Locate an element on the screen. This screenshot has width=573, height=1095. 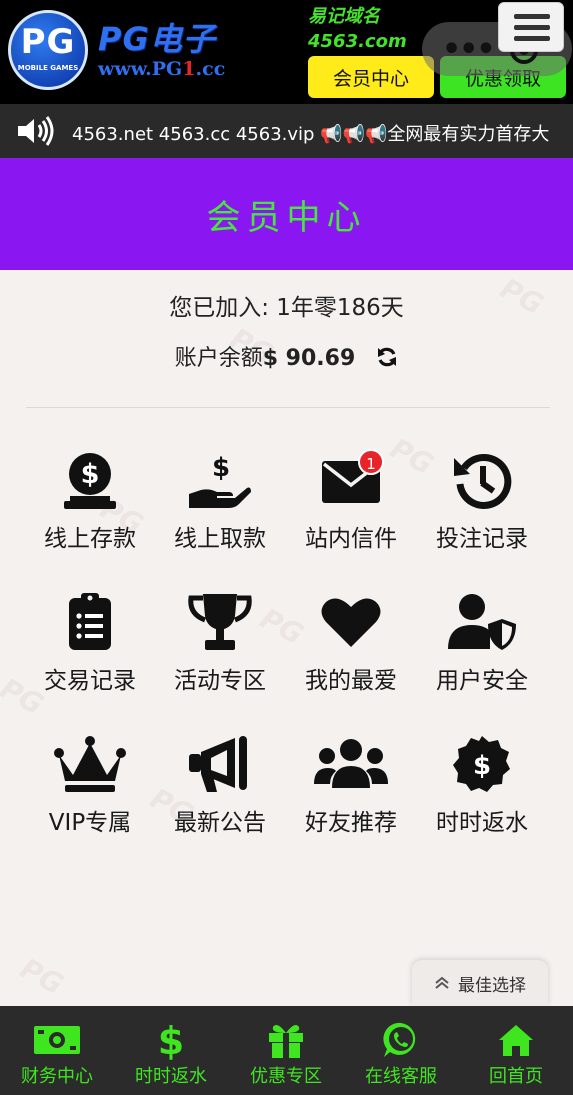
account-balance: 账户余额$ 90.69 is located at coordinates (286, 356).